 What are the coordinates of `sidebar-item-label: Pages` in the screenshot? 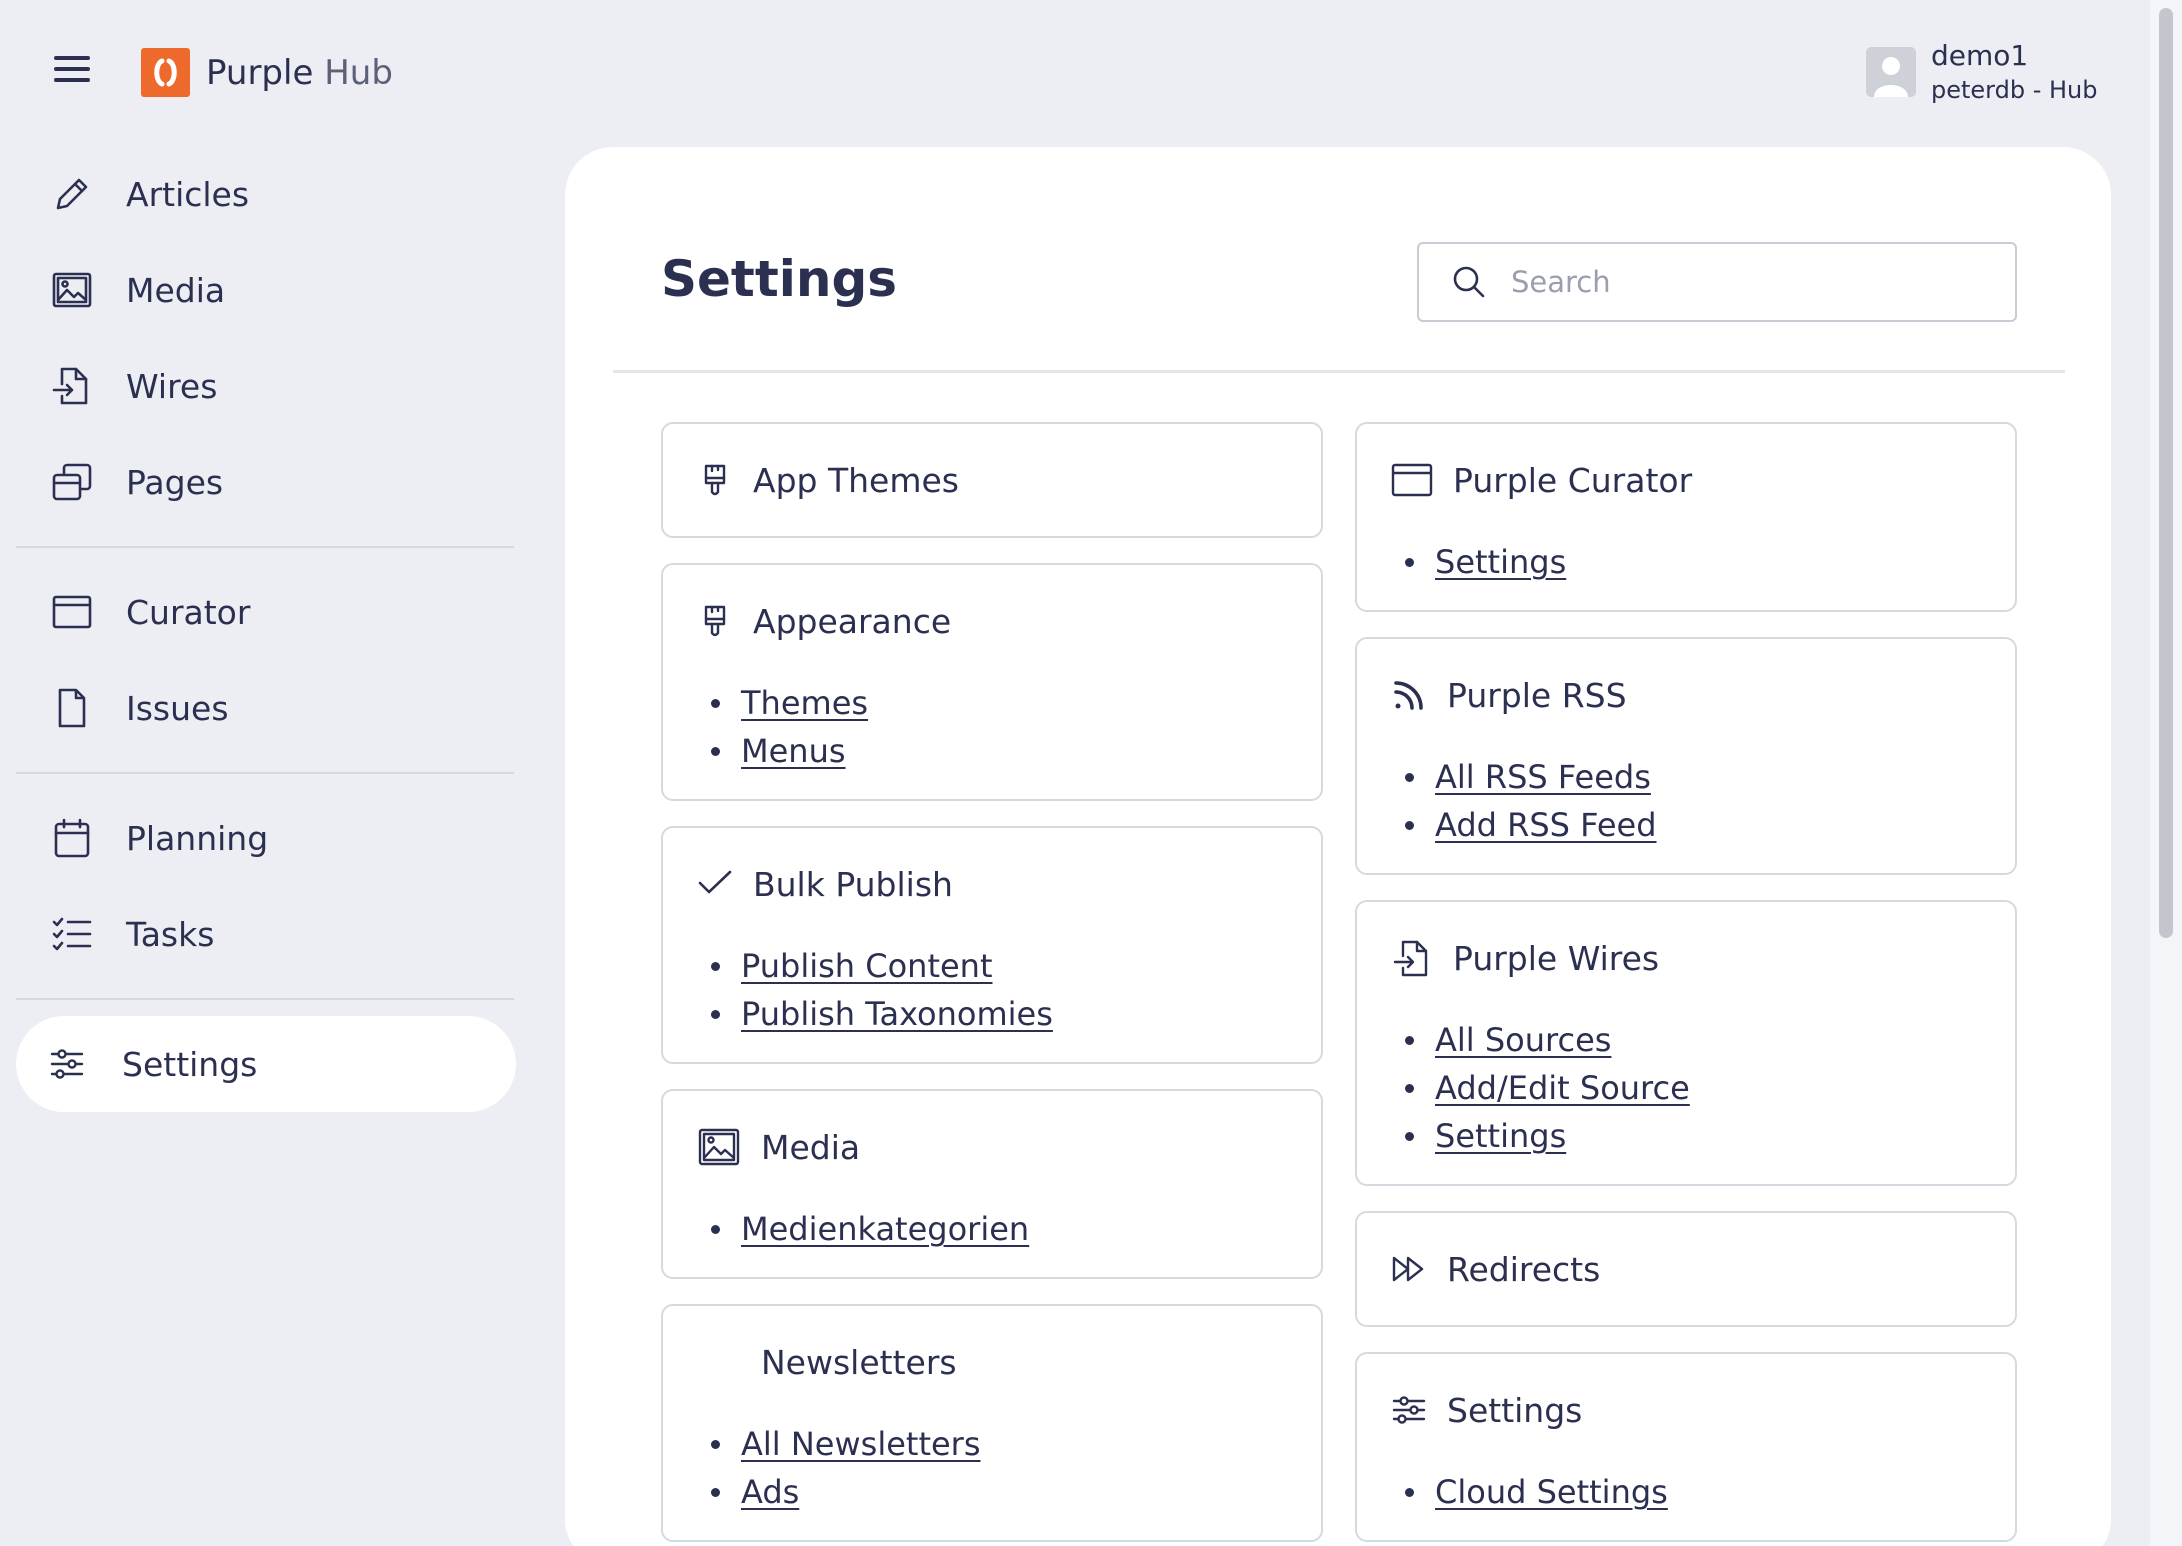 It's located at (175, 482).